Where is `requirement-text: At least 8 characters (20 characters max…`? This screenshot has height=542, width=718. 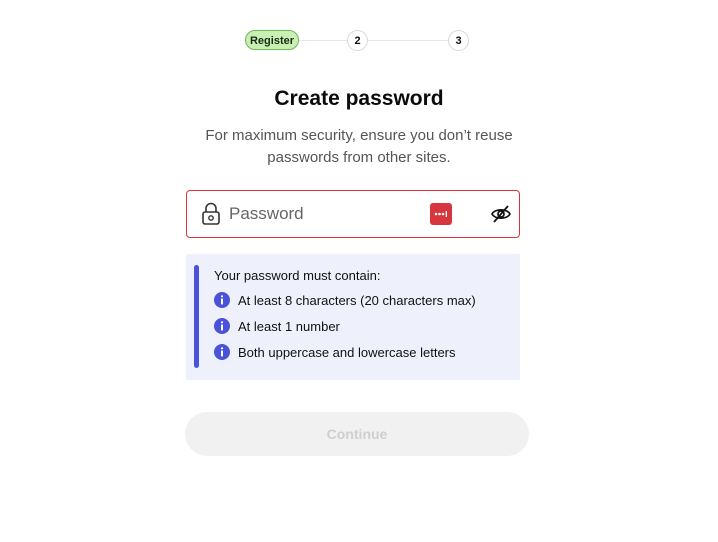 requirement-text: At least 8 characters (20 characters max… is located at coordinates (357, 300).